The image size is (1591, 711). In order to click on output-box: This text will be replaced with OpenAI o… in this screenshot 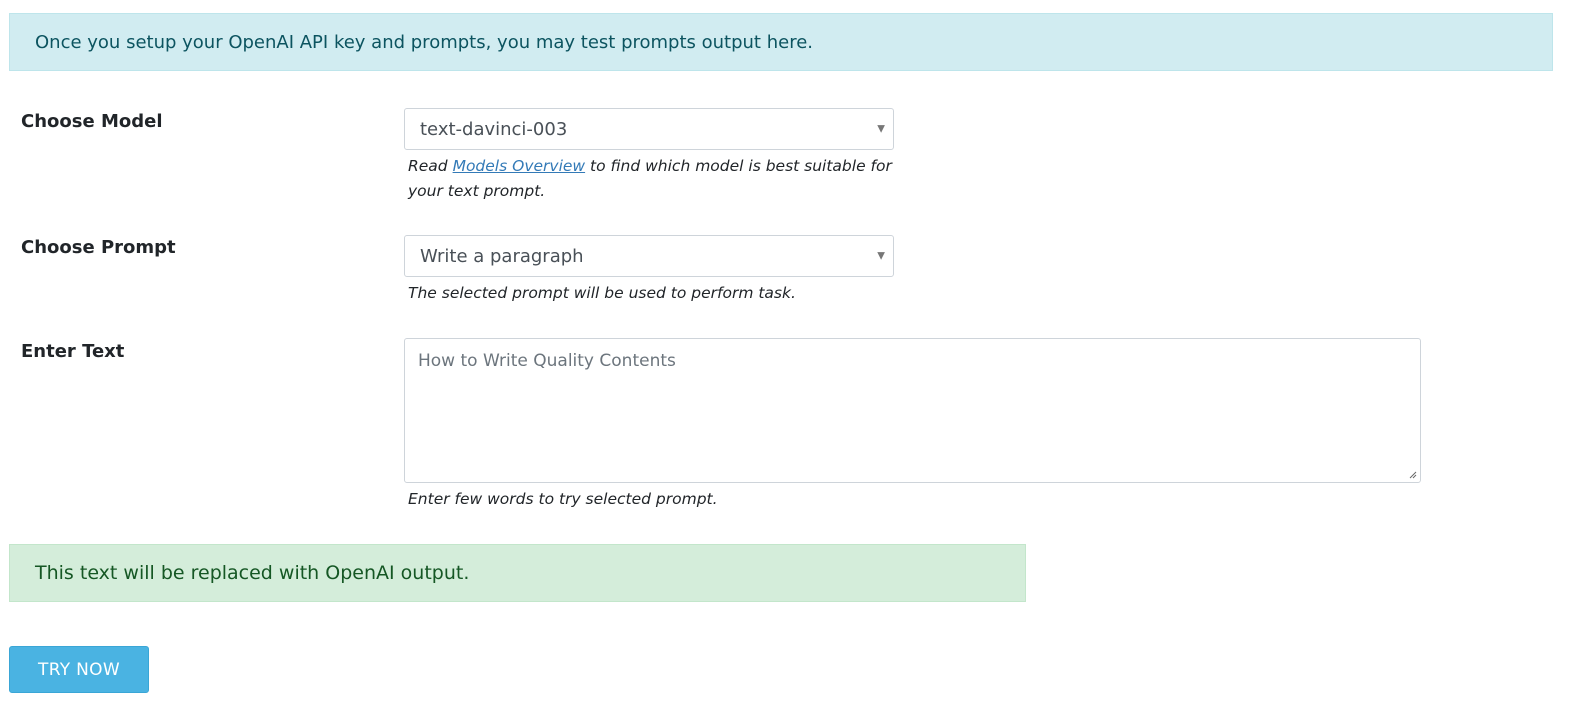, I will do `click(517, 573)`.